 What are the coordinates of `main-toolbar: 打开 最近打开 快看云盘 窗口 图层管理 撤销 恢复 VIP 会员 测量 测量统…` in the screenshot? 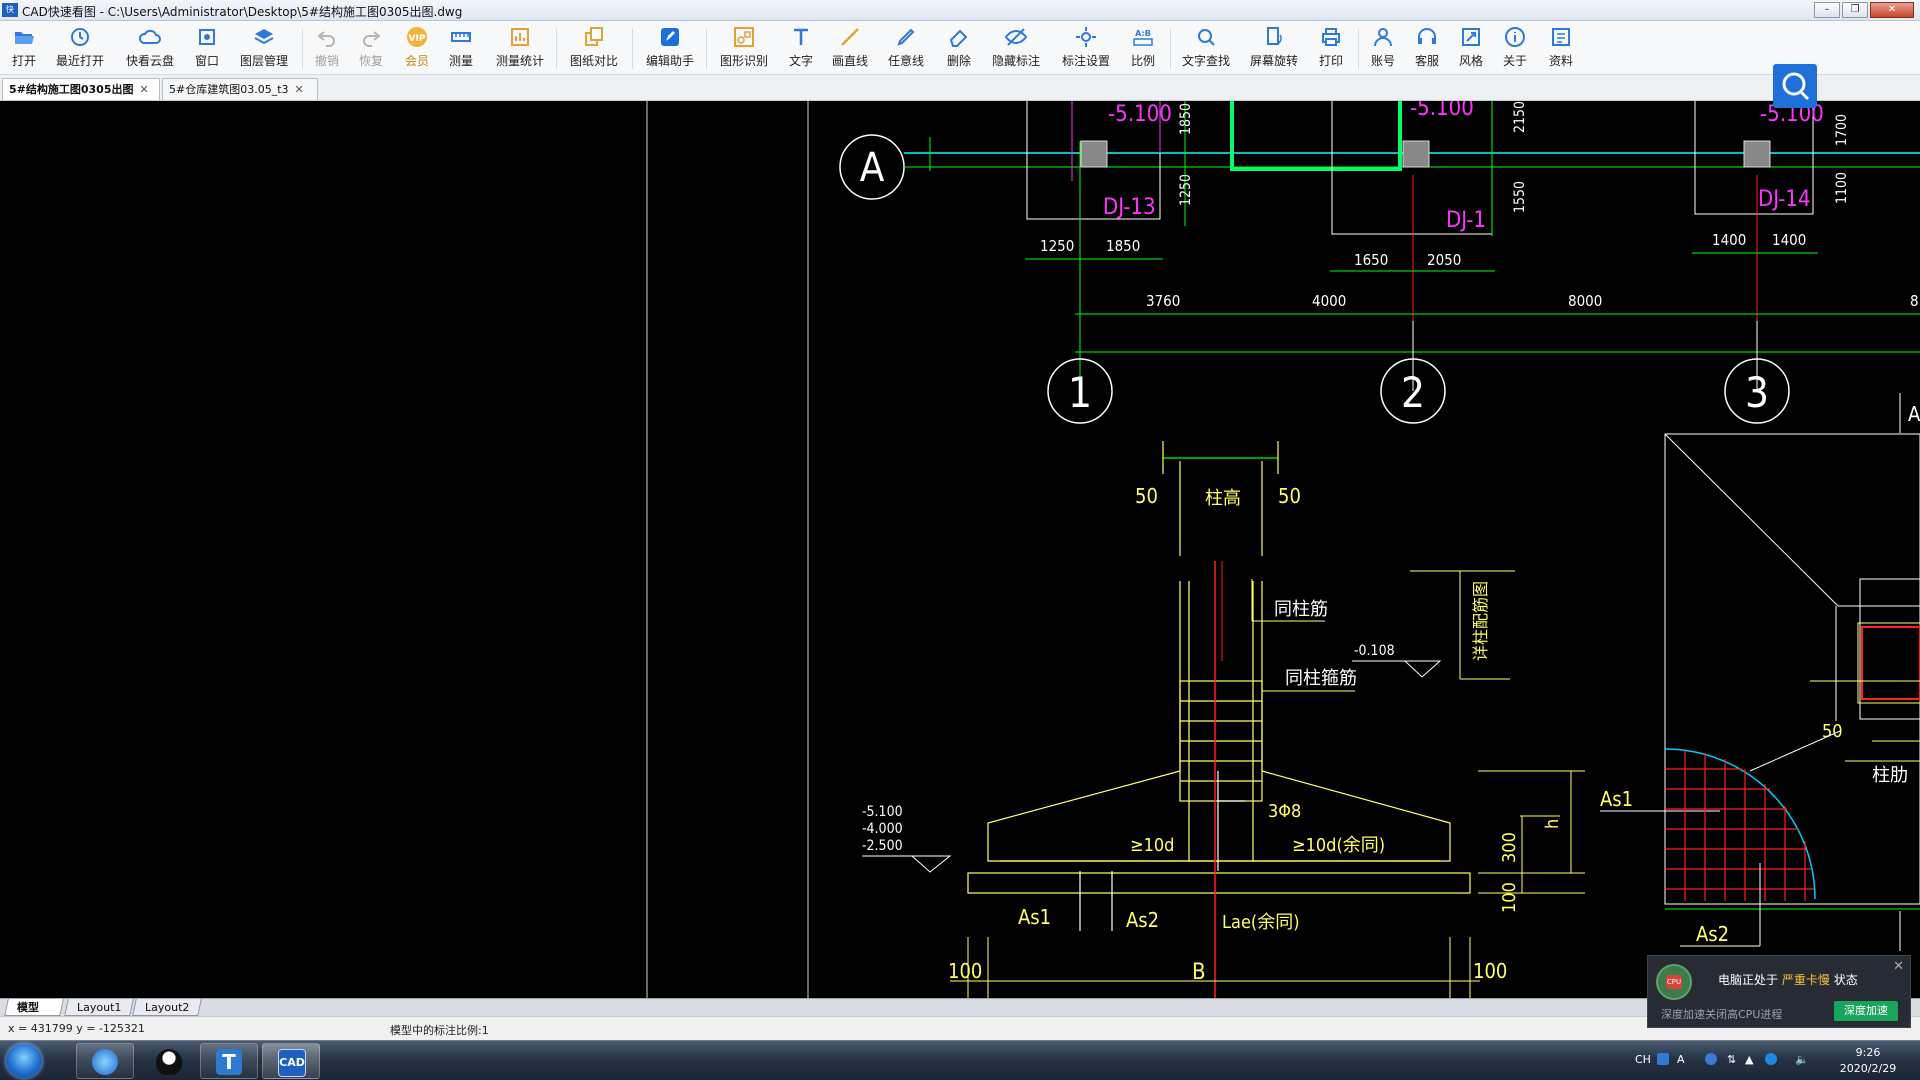 It's located at (960, 48).